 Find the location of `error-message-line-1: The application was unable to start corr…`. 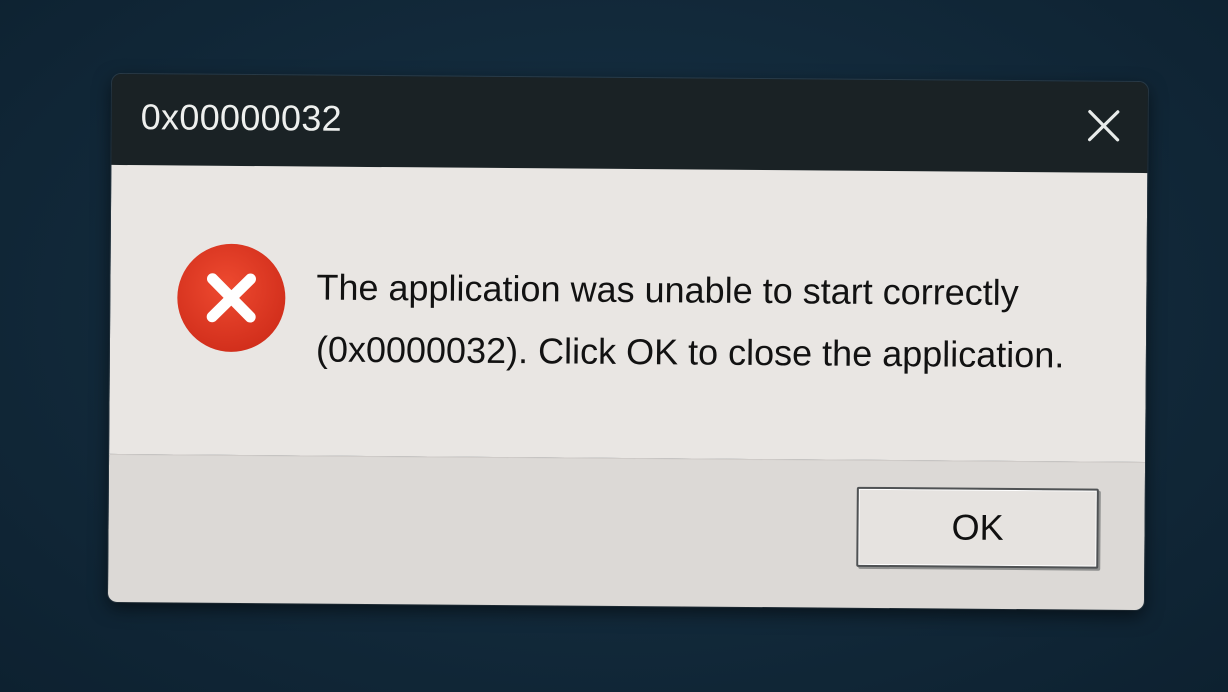

error-message-line-1: The application was unable to start corr… is located at coordinates (667, 290).